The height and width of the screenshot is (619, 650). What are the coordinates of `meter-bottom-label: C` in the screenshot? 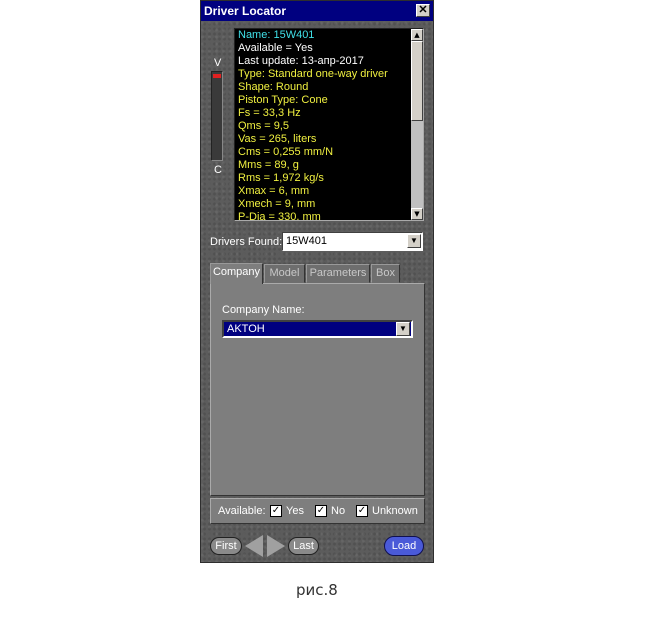 It's located at (218, 170).